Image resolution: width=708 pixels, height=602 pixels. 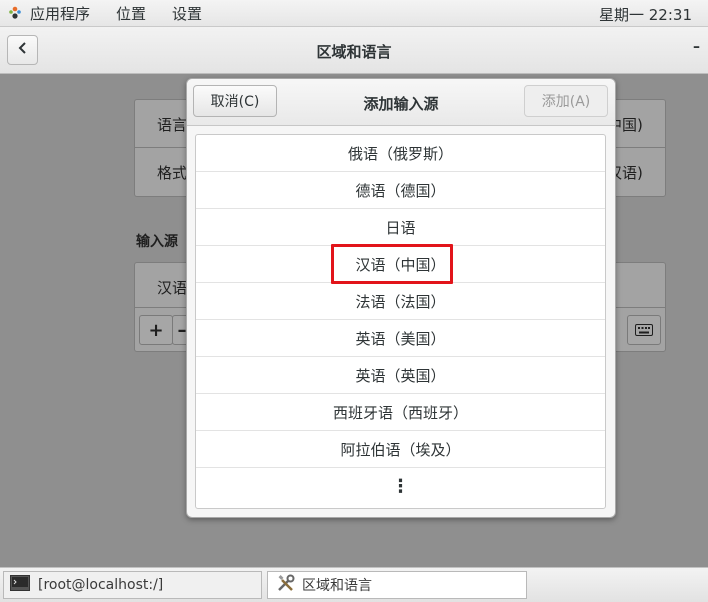 What do you see at coordinates (645, 14) in the screenshot?
I see `clock: 星期一 22:31` at bounding box center [645, 14].